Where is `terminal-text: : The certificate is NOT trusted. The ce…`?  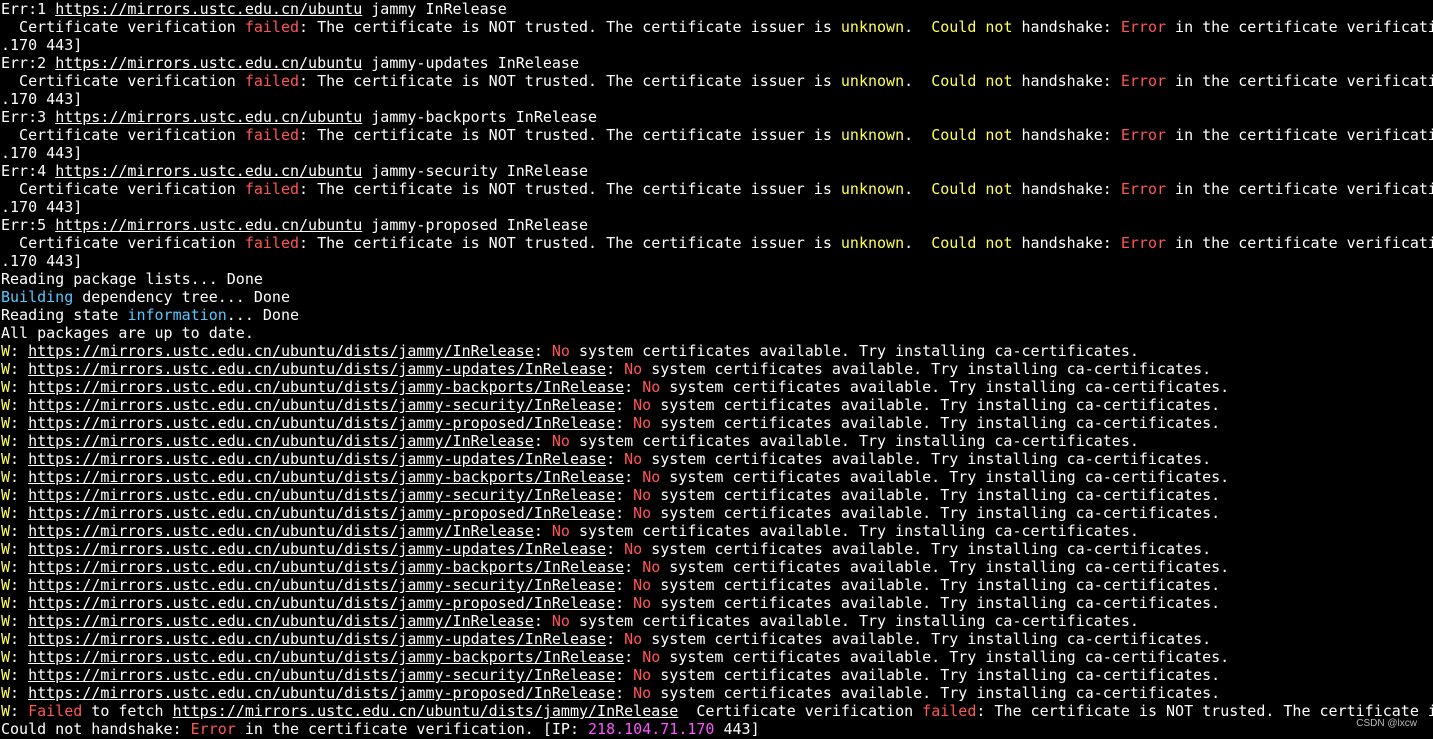
terminal-text: : The certificate is NOT trusted. The ce… is located at coordinates (570, 243).